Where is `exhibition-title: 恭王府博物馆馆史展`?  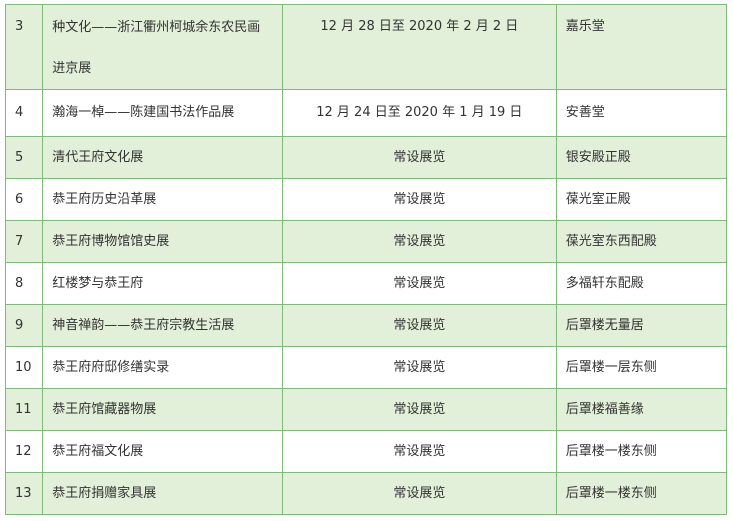 exhibition-title: 恭王府博物馆馆史展 is located at coordinates (162, 241).